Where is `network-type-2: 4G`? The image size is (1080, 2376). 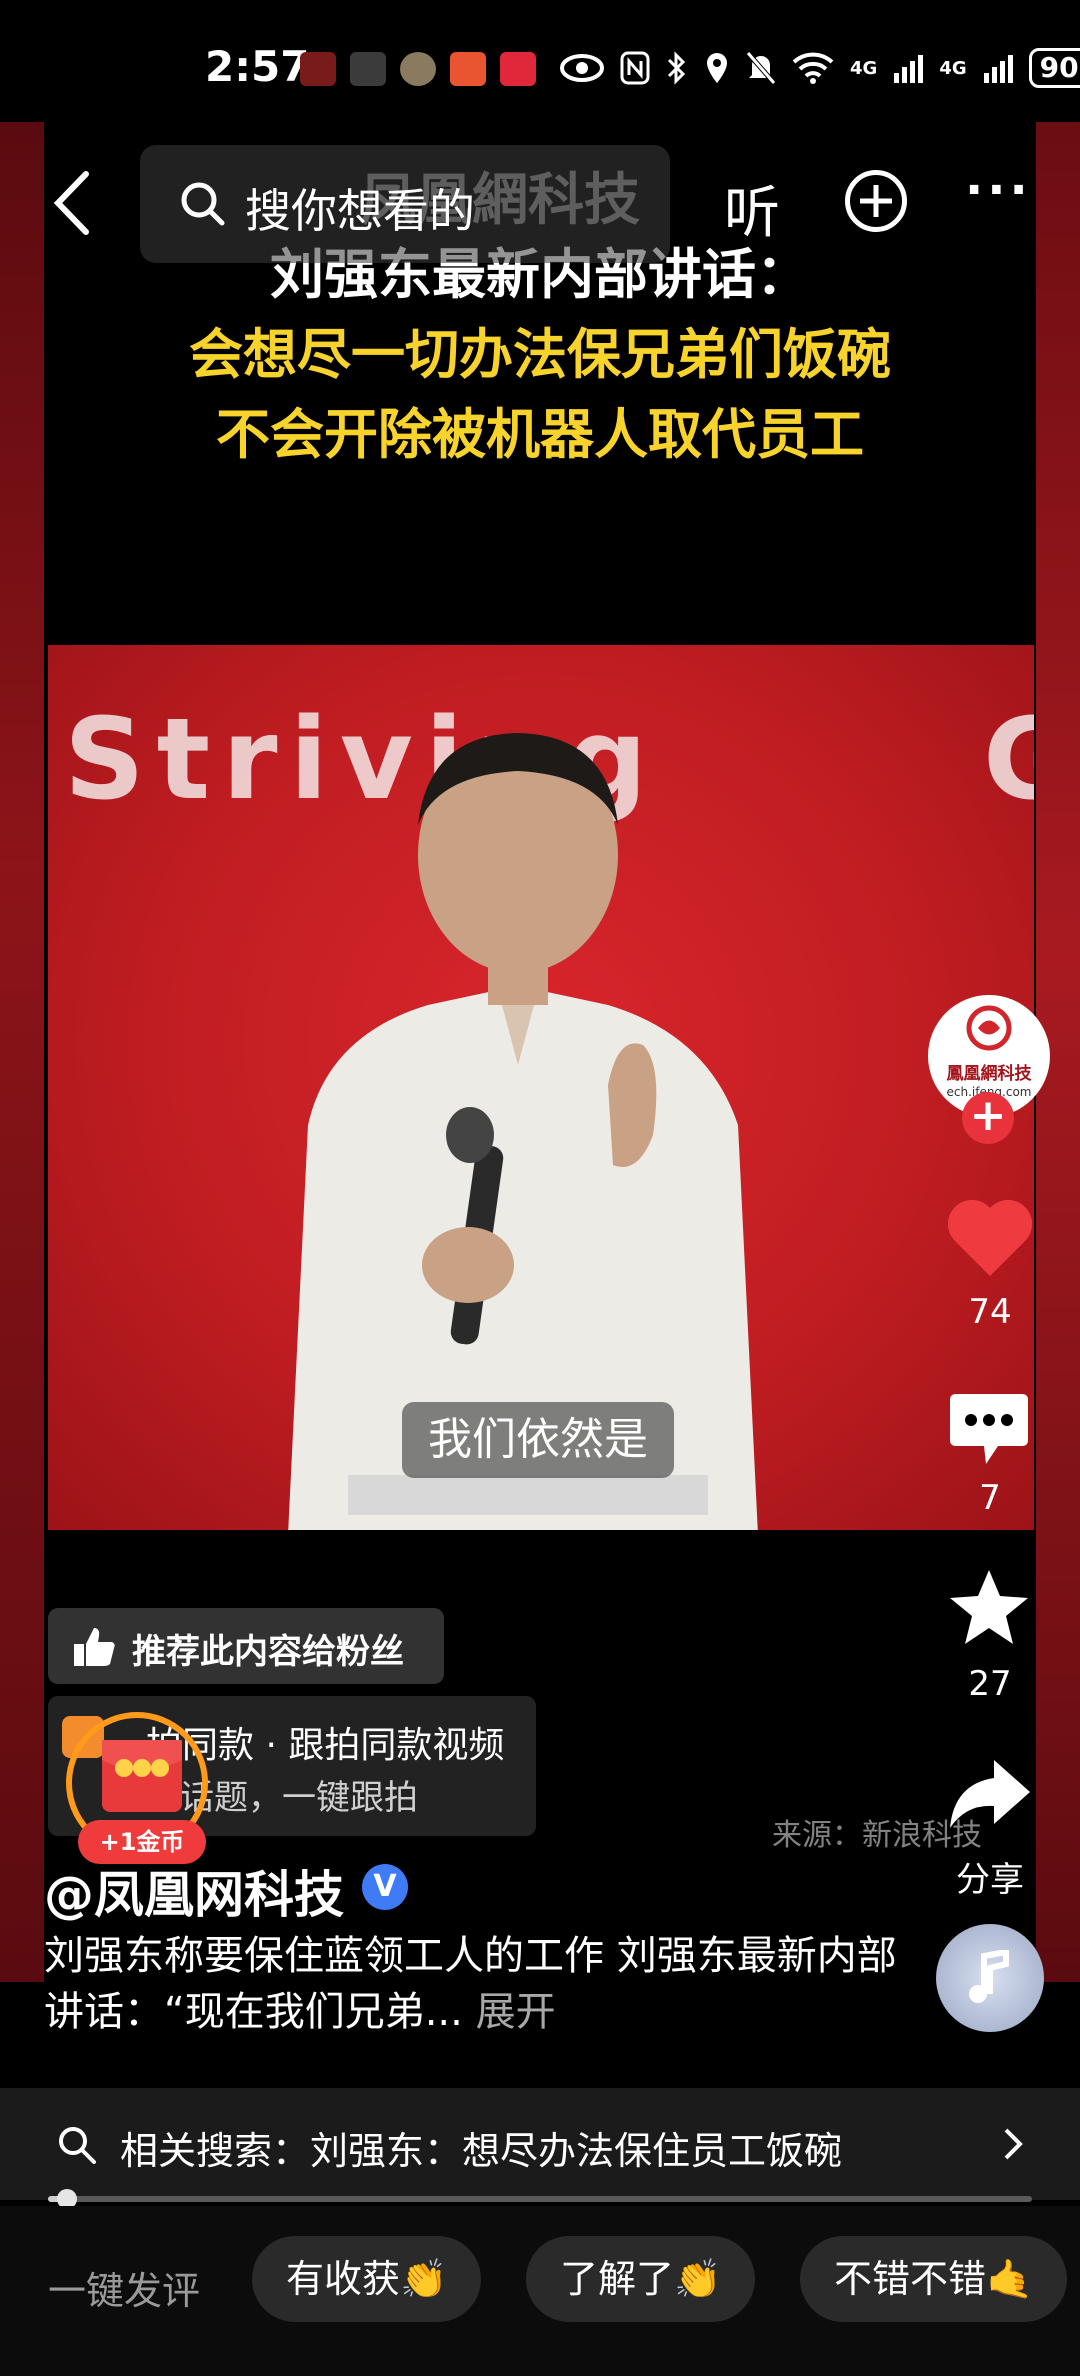 network-type-2: 4G is located at coordinates (953, 68).